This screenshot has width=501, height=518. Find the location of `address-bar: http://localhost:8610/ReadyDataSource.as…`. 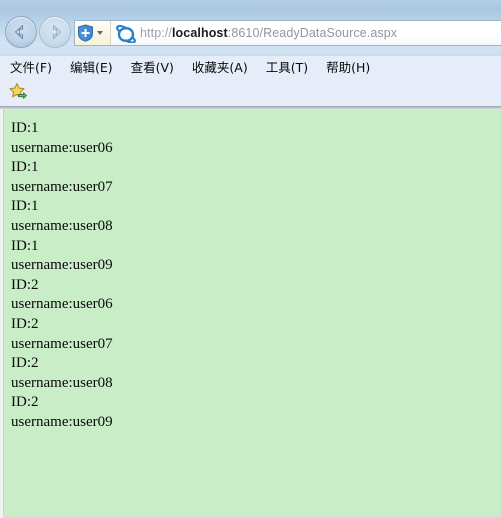

address-bar: http://localhost:8610/ReadyDataSource.as… is located at coordinates (287, 33).